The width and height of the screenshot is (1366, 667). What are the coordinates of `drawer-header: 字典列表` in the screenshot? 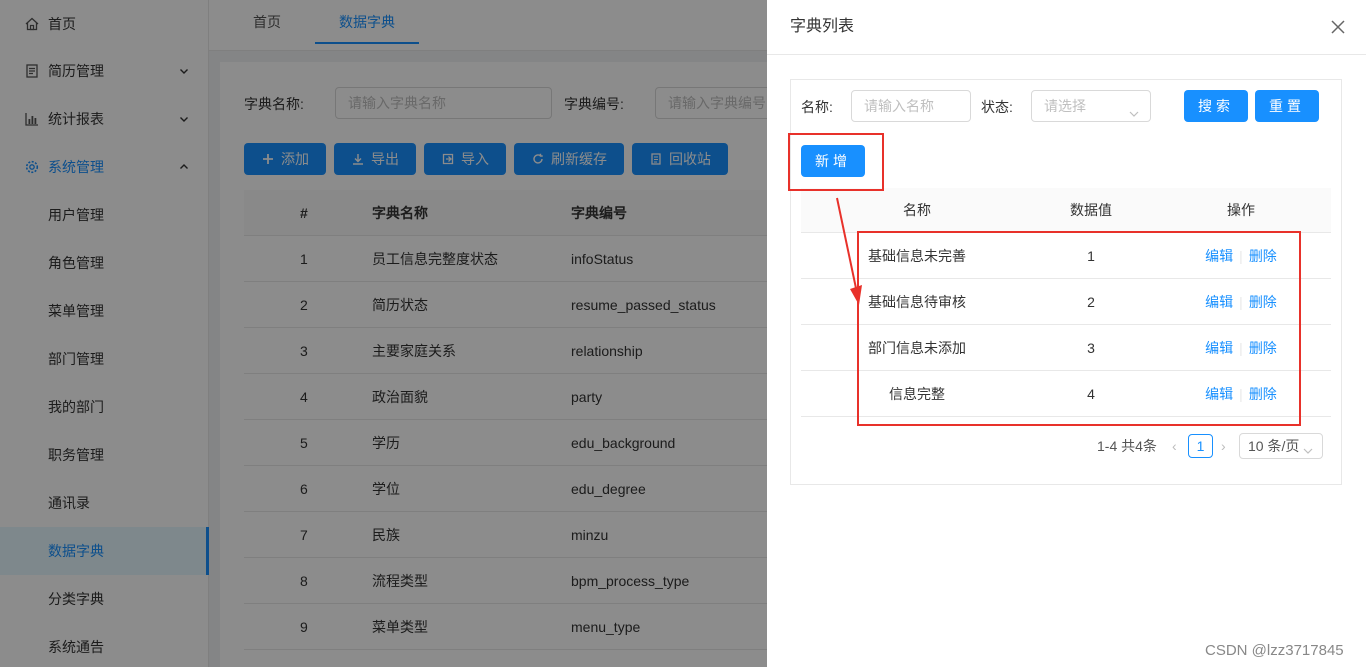 It's located at (1066, 27).